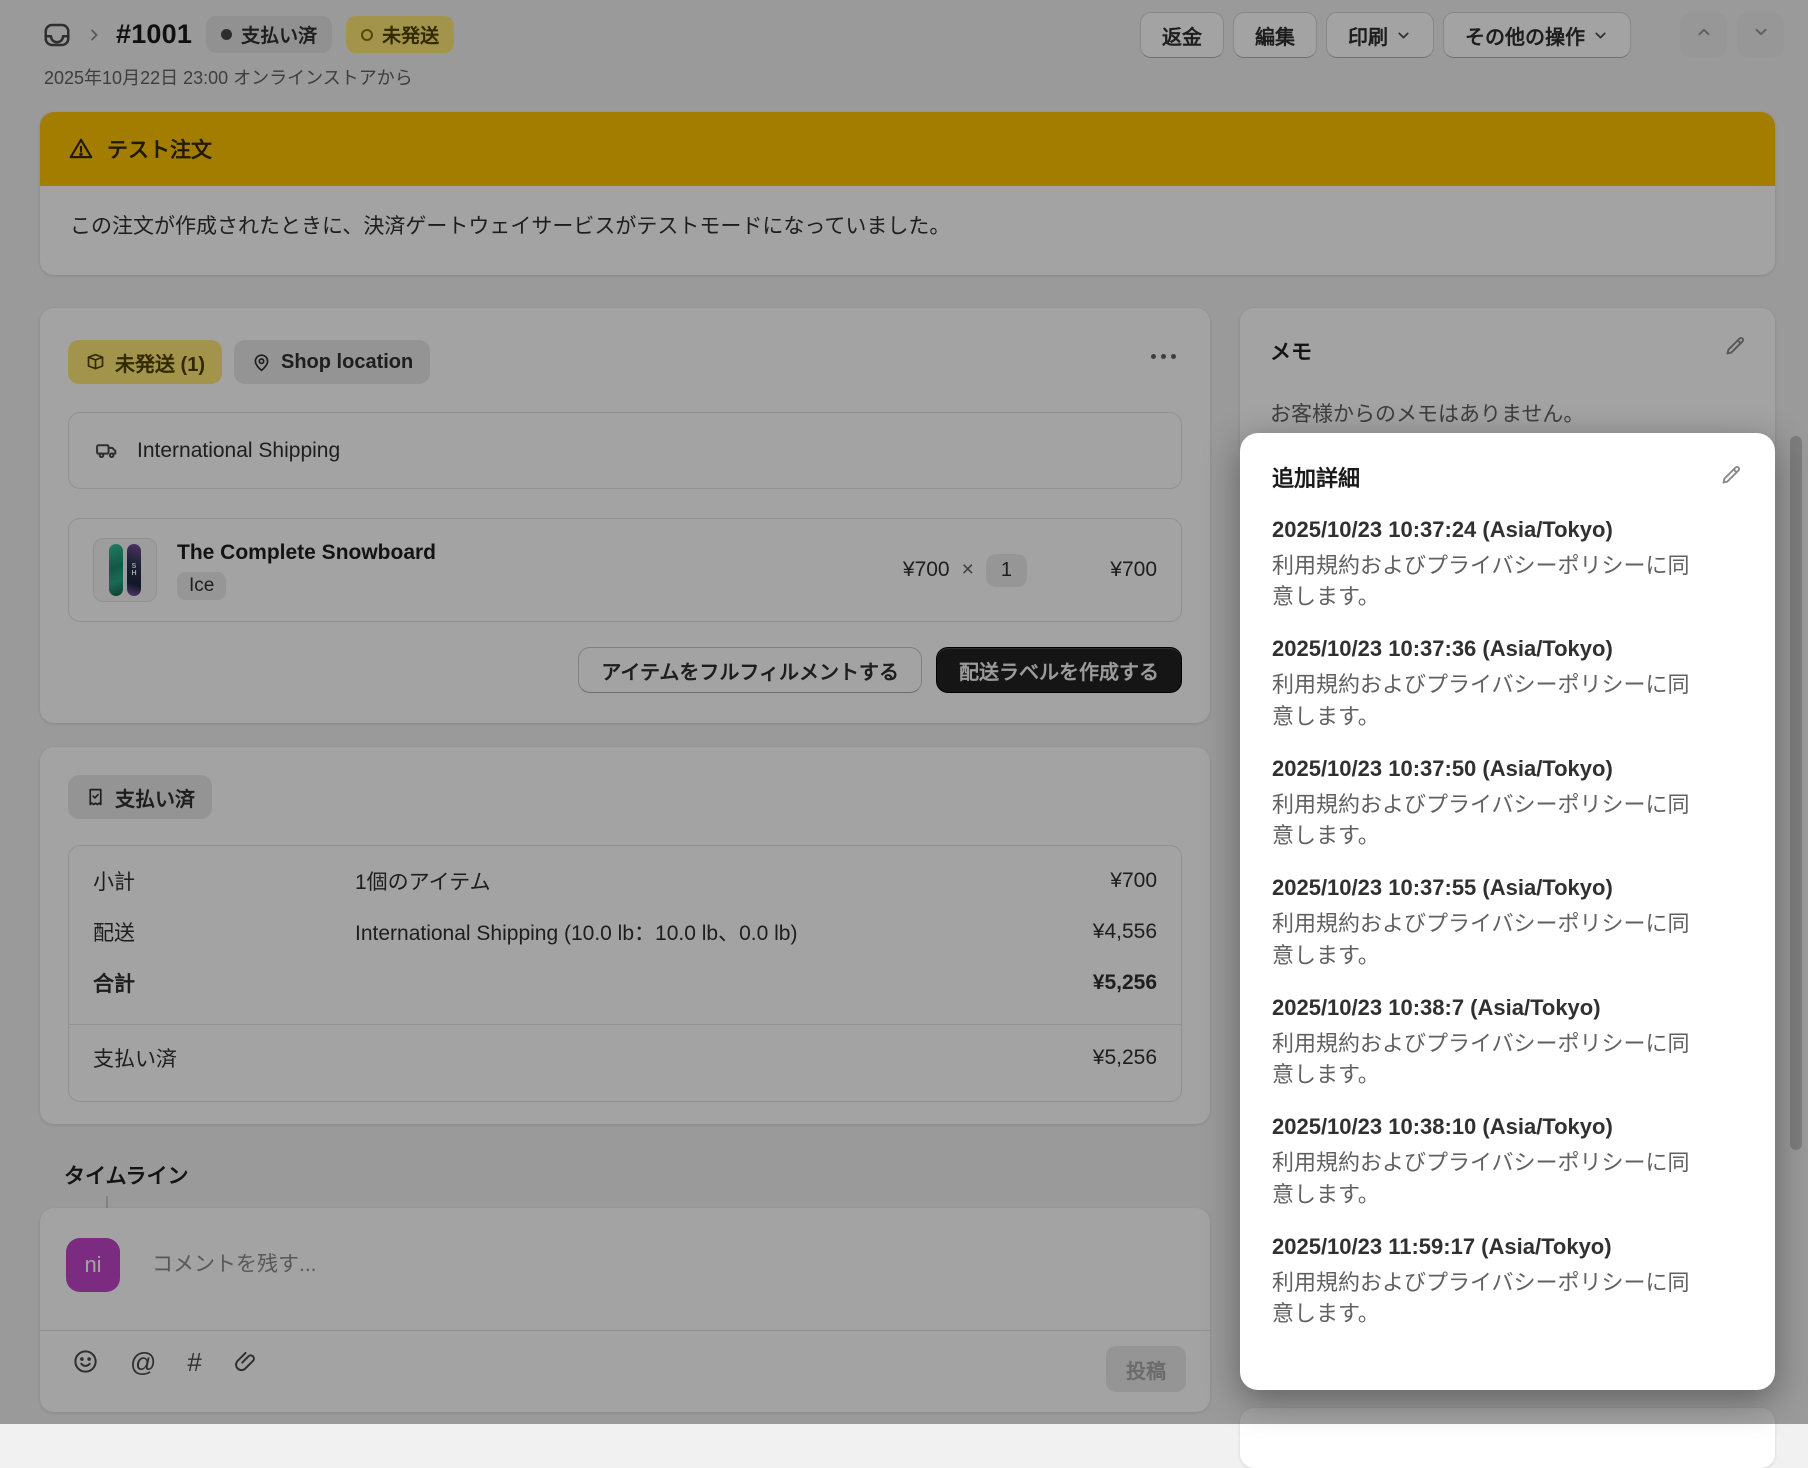 This screenshot has width=1808, height=1468. What do you see at coordinates (1442, 888) in the screenshot?
I see `entry-timestamp: 2025/10/23 10:37:55 (Asia/Tokyo)` at bounding box center [1442, 888].